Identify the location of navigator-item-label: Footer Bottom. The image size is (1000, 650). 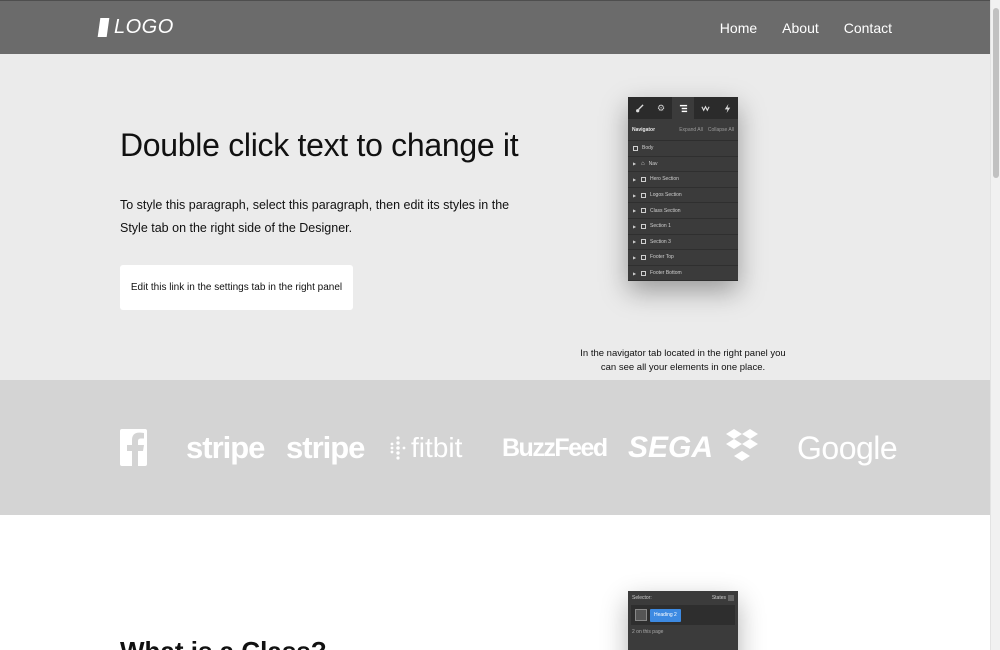
(666, 273).